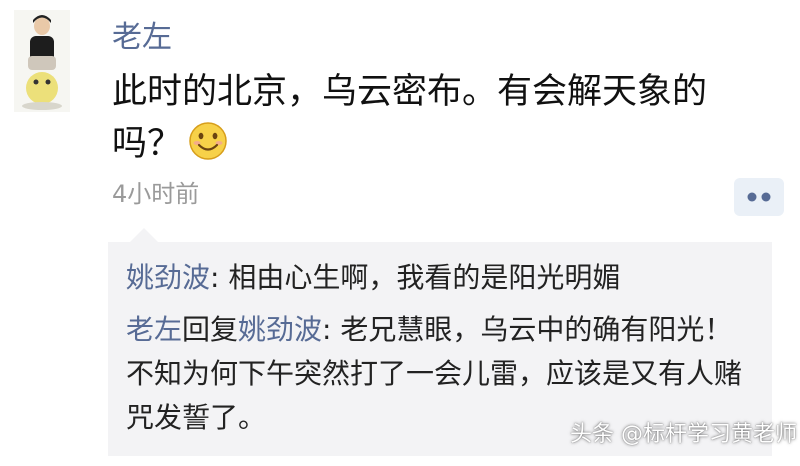  What do you see at coordinates (424, 277) in the screenshot?
I see `comment-text: 相由心生啊，我看的是阳光明媚` at bounding box center [424, 277].